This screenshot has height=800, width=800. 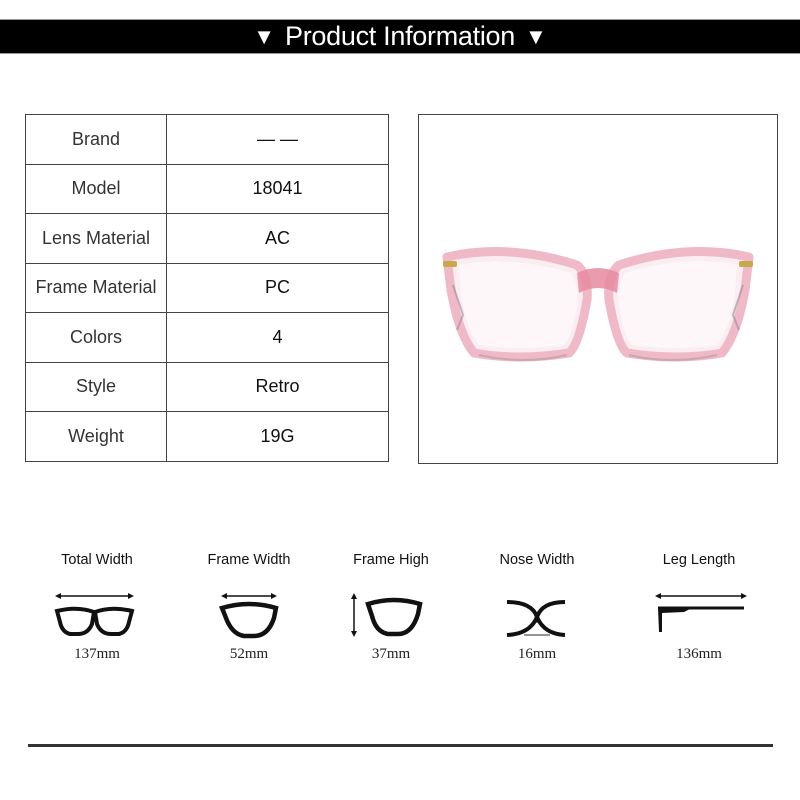 What do you see at coordinates (699, 654) in the screenshot?
I see `measurement-value: 136mm` at bounding box center [699, 654].